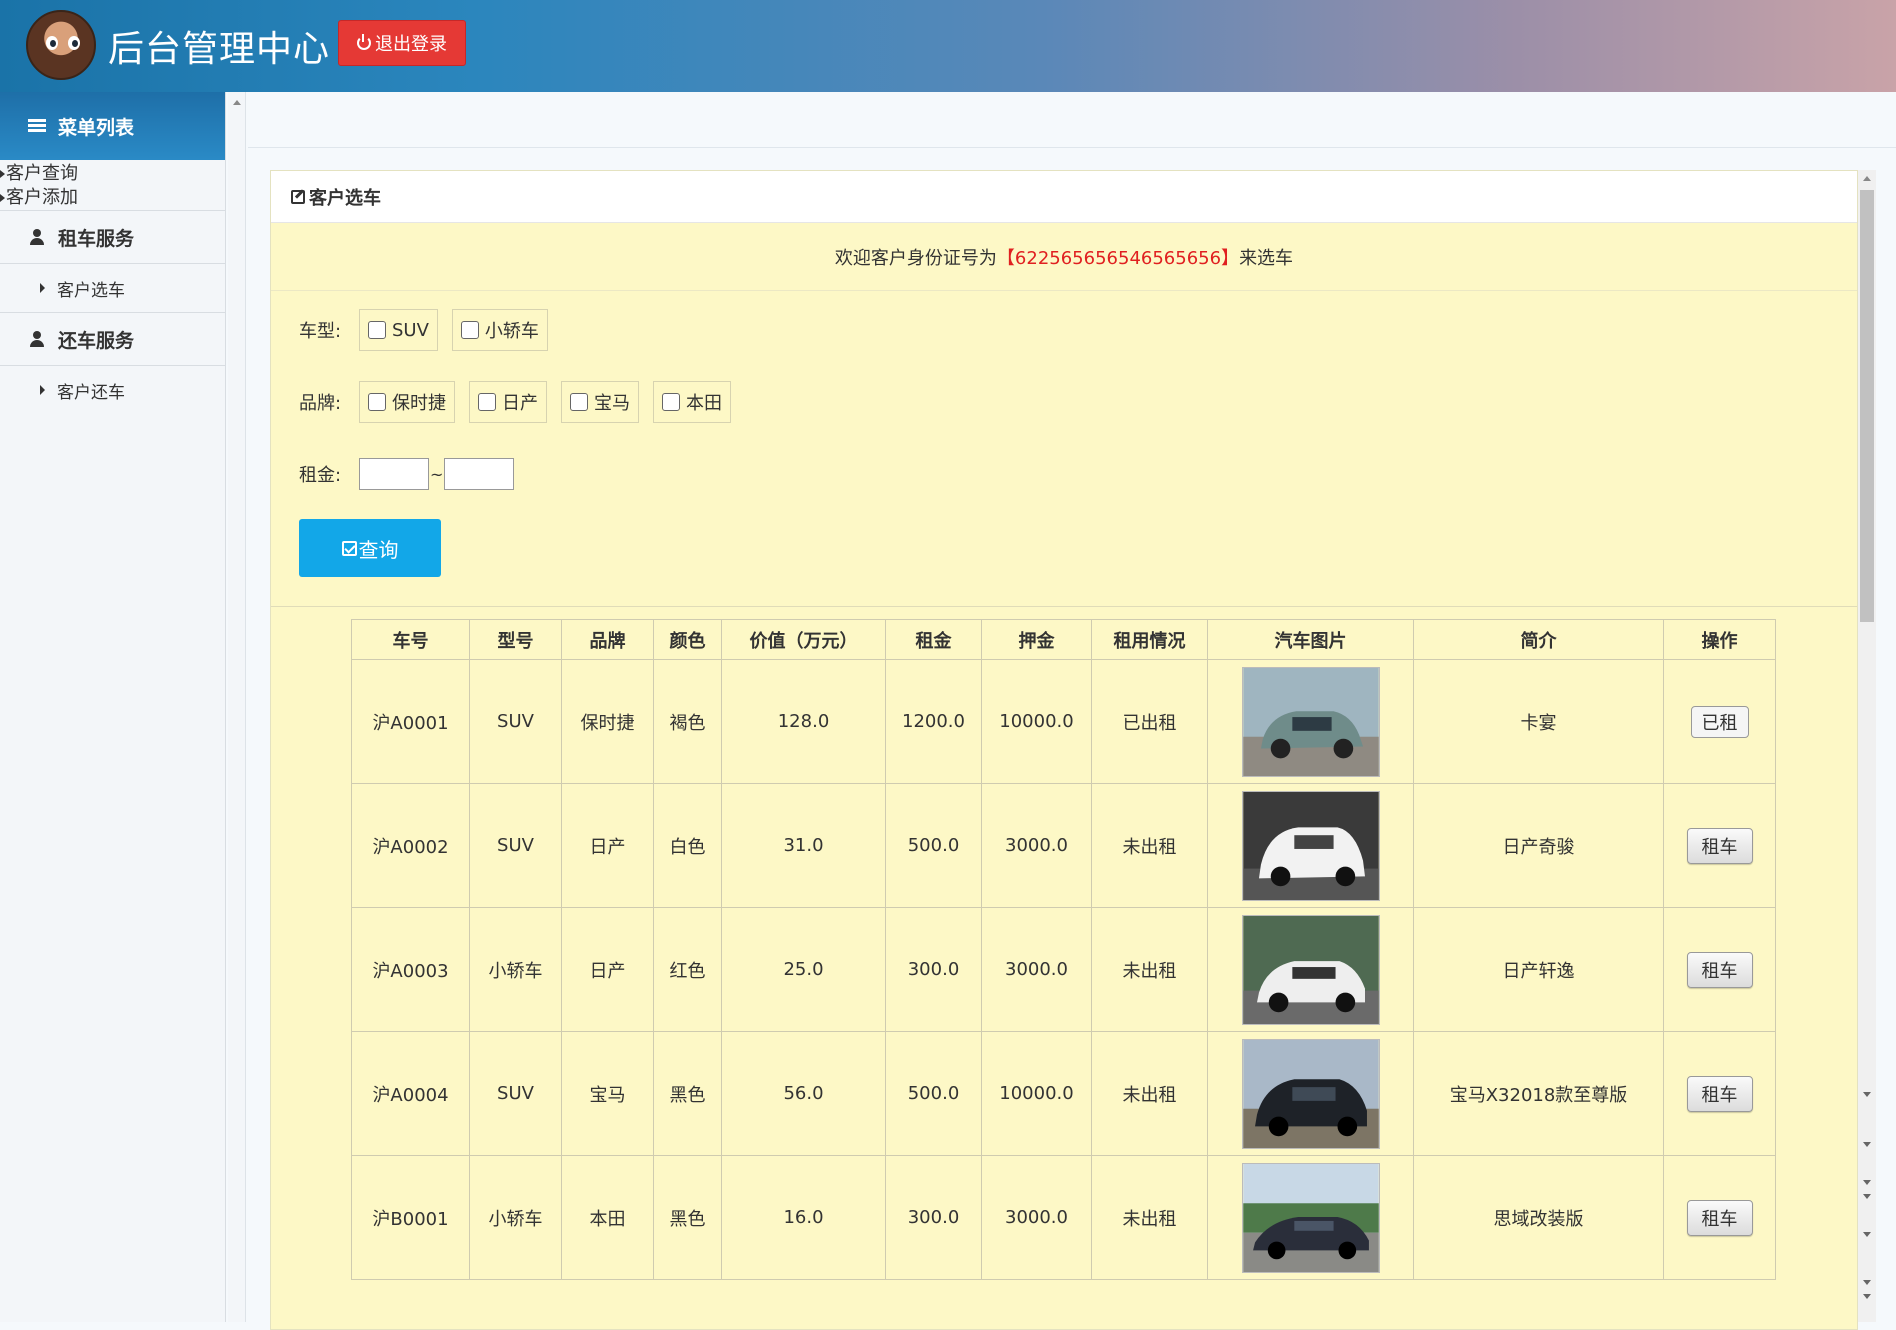 The image size is (1896, 1330). I want to click on col-header: 简介, so click(1538, 639).